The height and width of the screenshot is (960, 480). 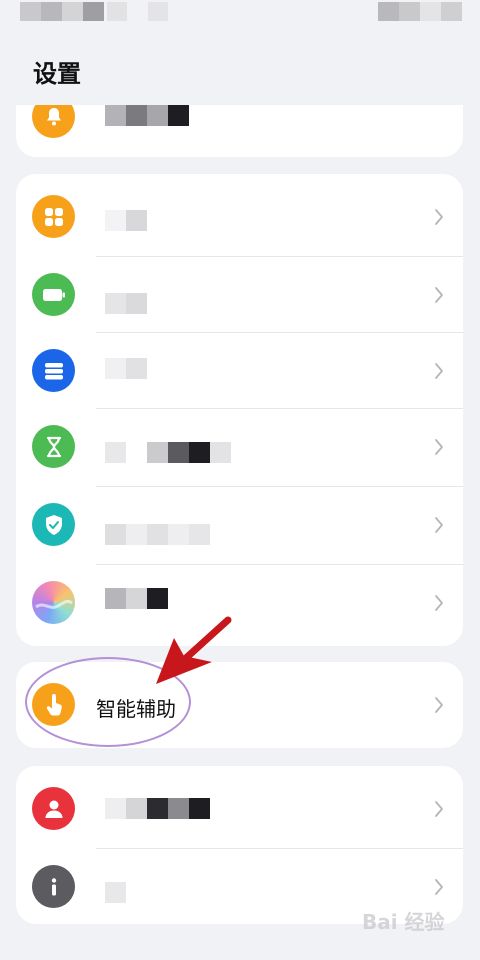 I want to click on settings-card-assist: 智能辅助, so click(x=239, y=705).